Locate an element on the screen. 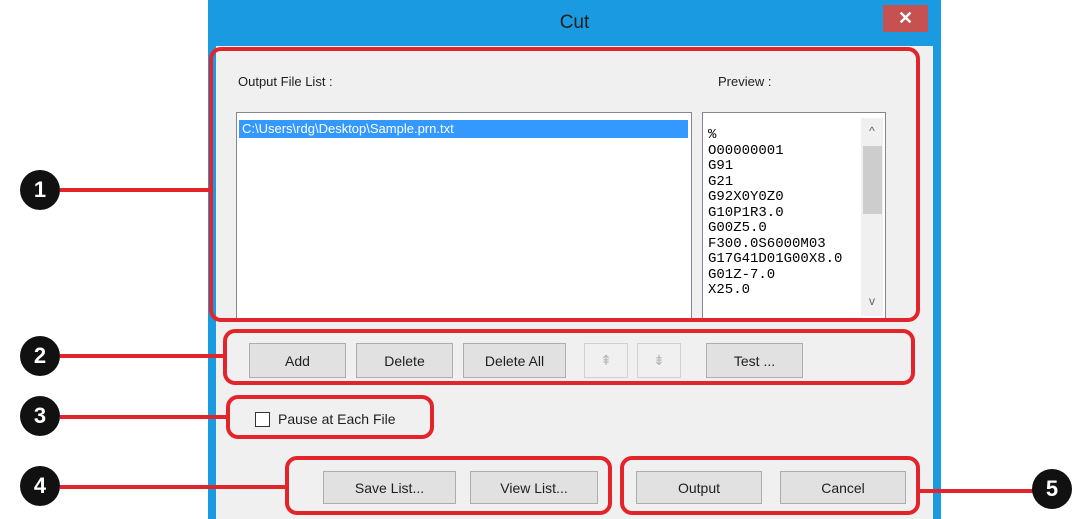  callout-badge-1: 1 is located at coordinates (40, 190).